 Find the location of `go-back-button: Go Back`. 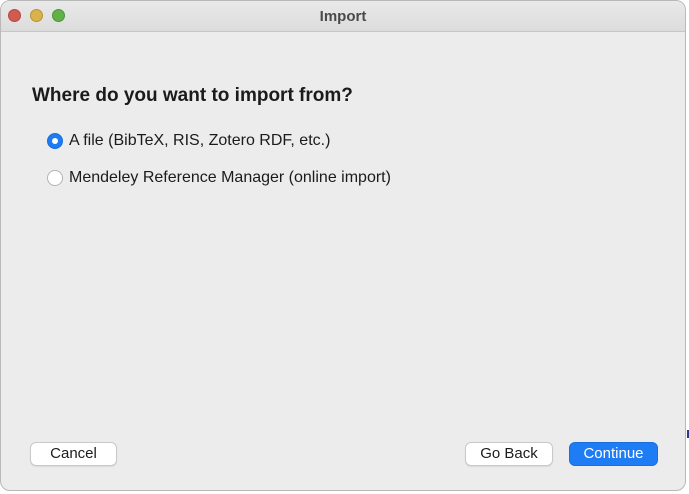

go-back-button: Go Back is located at coordinates (509, 454).